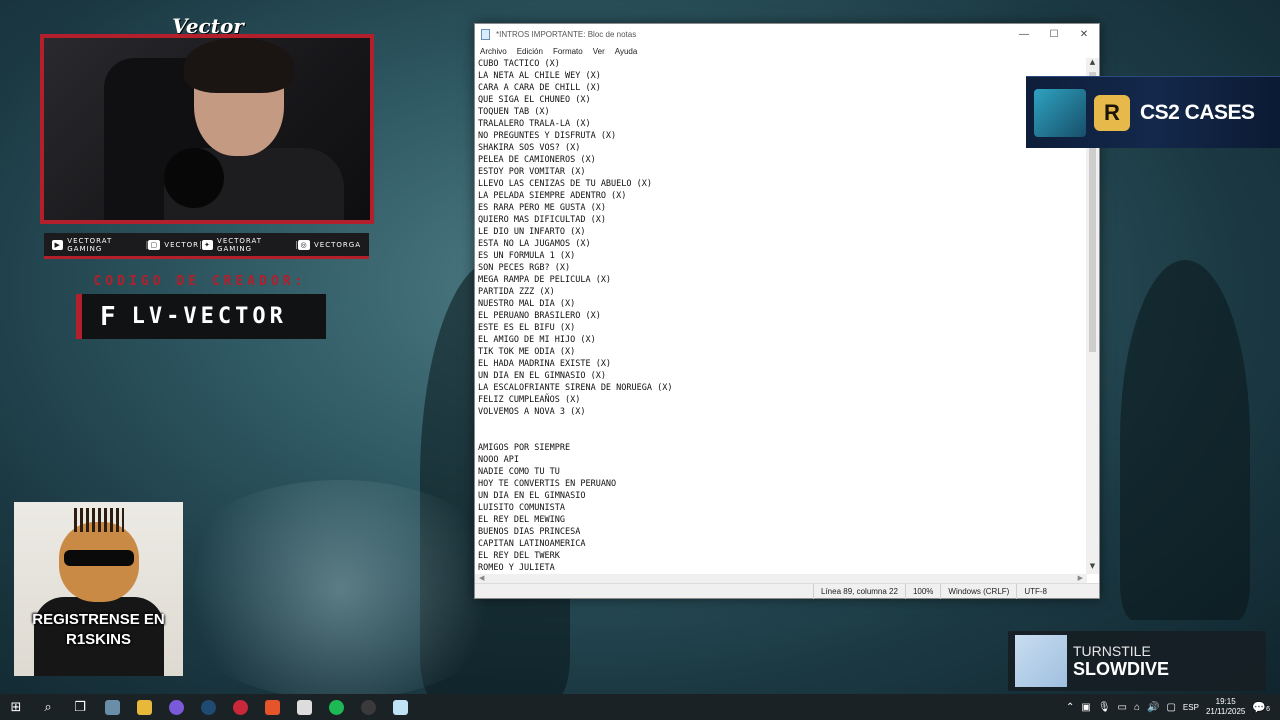 The image size is (1280, 720). I want to click on text-line: VOLVEMOS A NOVA 3 (X), so click(532, 412).